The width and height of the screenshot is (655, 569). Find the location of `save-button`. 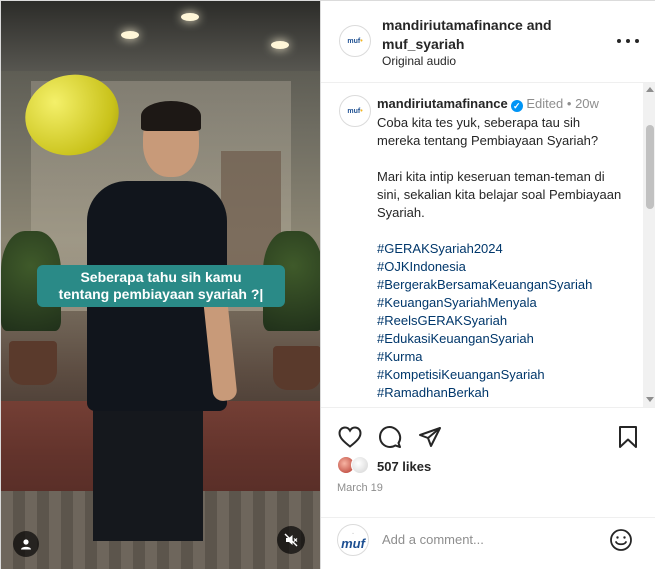

save-button is located at coordinates (628, 437).